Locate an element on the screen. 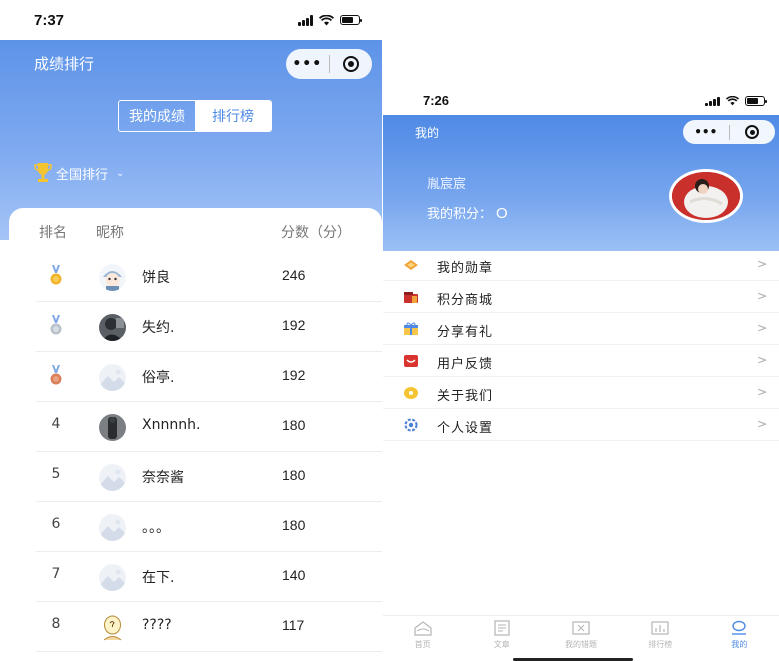 Image resolution: width=779 pixels, height=661 pixels. row-score: 140 is located at coordinates (294, 575).